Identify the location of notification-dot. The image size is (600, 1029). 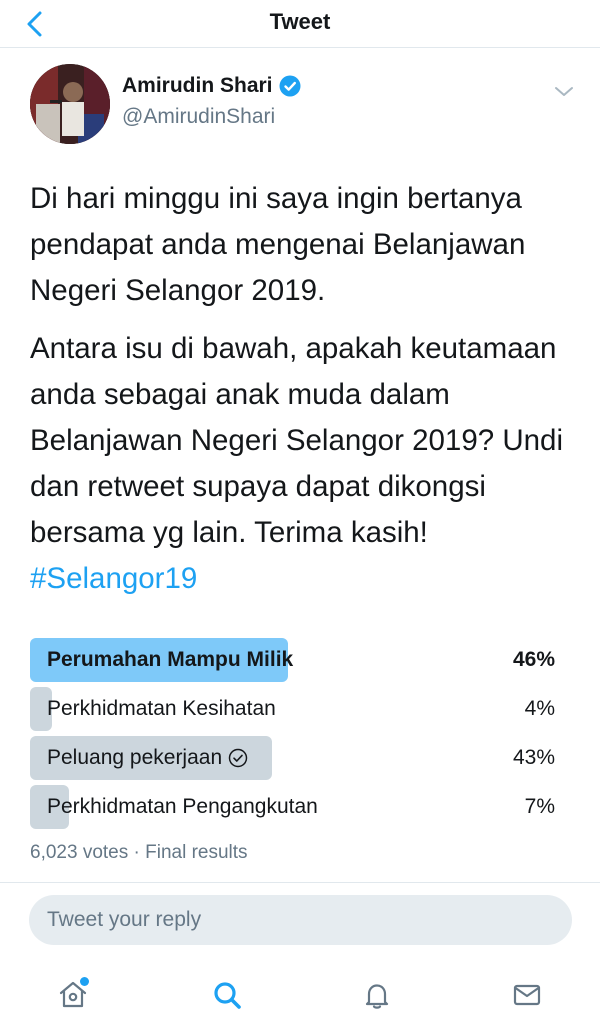
(84, 981).